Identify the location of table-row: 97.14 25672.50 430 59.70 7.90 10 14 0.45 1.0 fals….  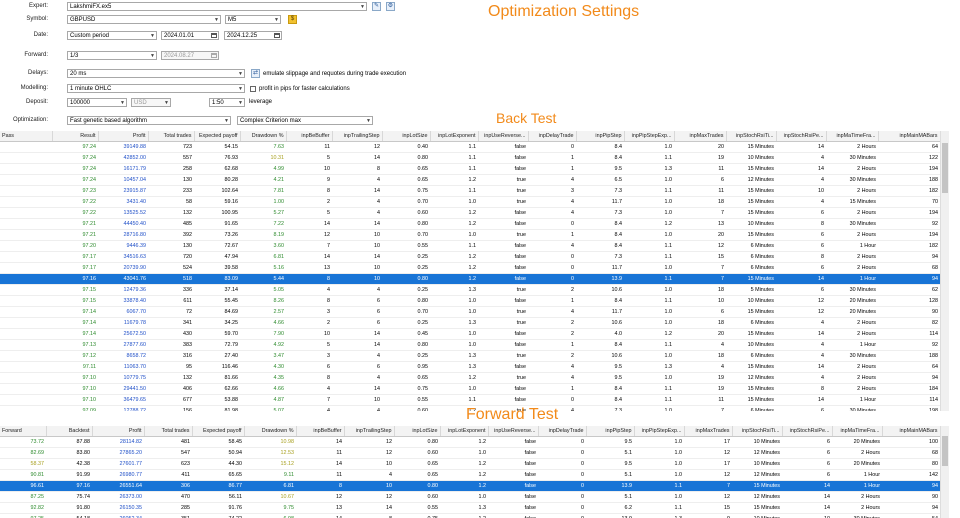
(470, 334).